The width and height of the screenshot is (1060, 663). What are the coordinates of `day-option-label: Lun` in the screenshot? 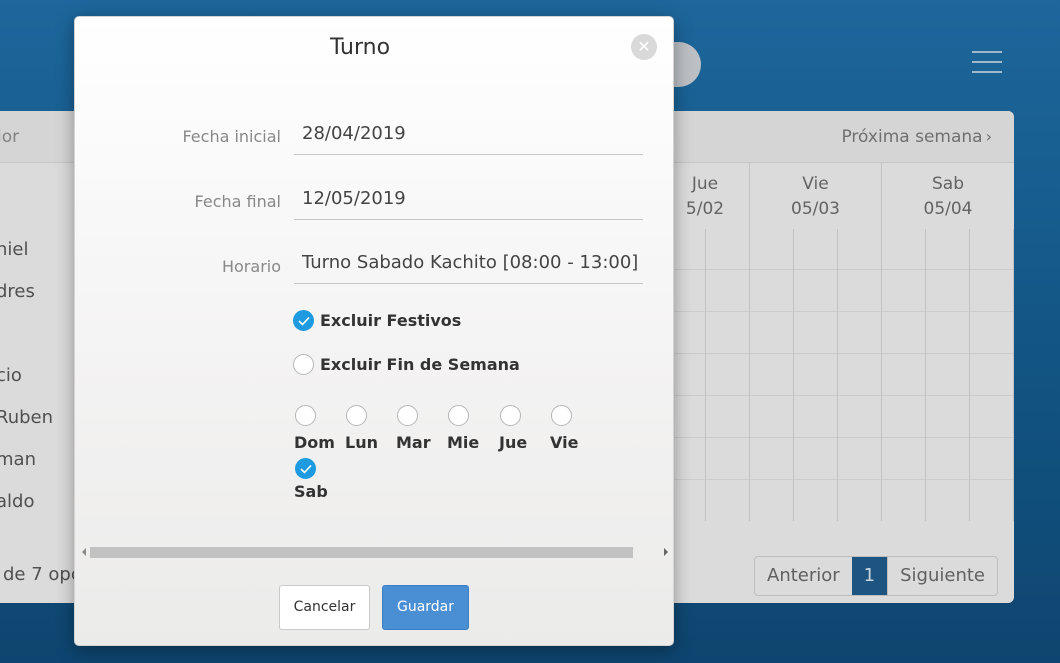 It's located at (361, 442).